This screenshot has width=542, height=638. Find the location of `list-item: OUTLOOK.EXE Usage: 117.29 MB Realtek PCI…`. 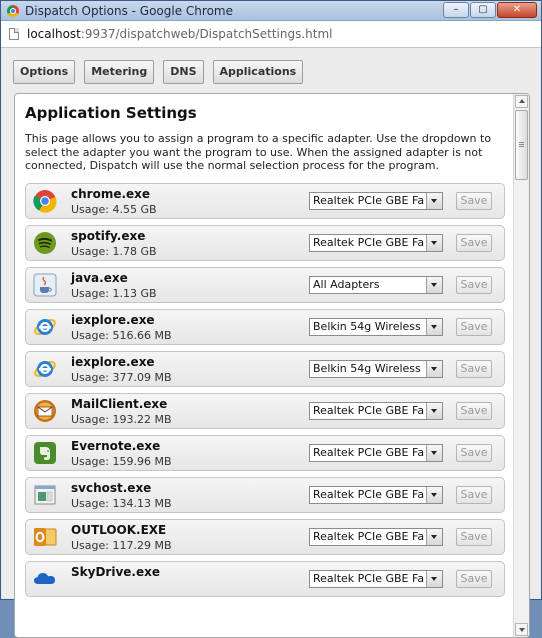

list-item: OUTLOOK.EXE Usage: 117.29 MB Realtek PCI… is located at coordinates (265, 537).